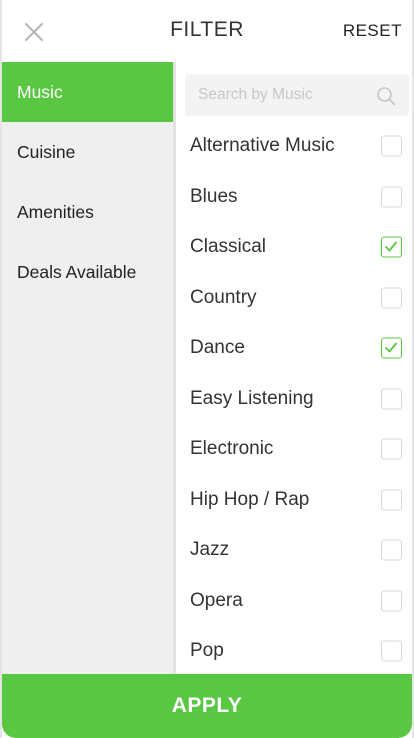 This screenshot has width=414, height=738. I want to click on option-label: Hip Hop / Rap, so click(250, 499).